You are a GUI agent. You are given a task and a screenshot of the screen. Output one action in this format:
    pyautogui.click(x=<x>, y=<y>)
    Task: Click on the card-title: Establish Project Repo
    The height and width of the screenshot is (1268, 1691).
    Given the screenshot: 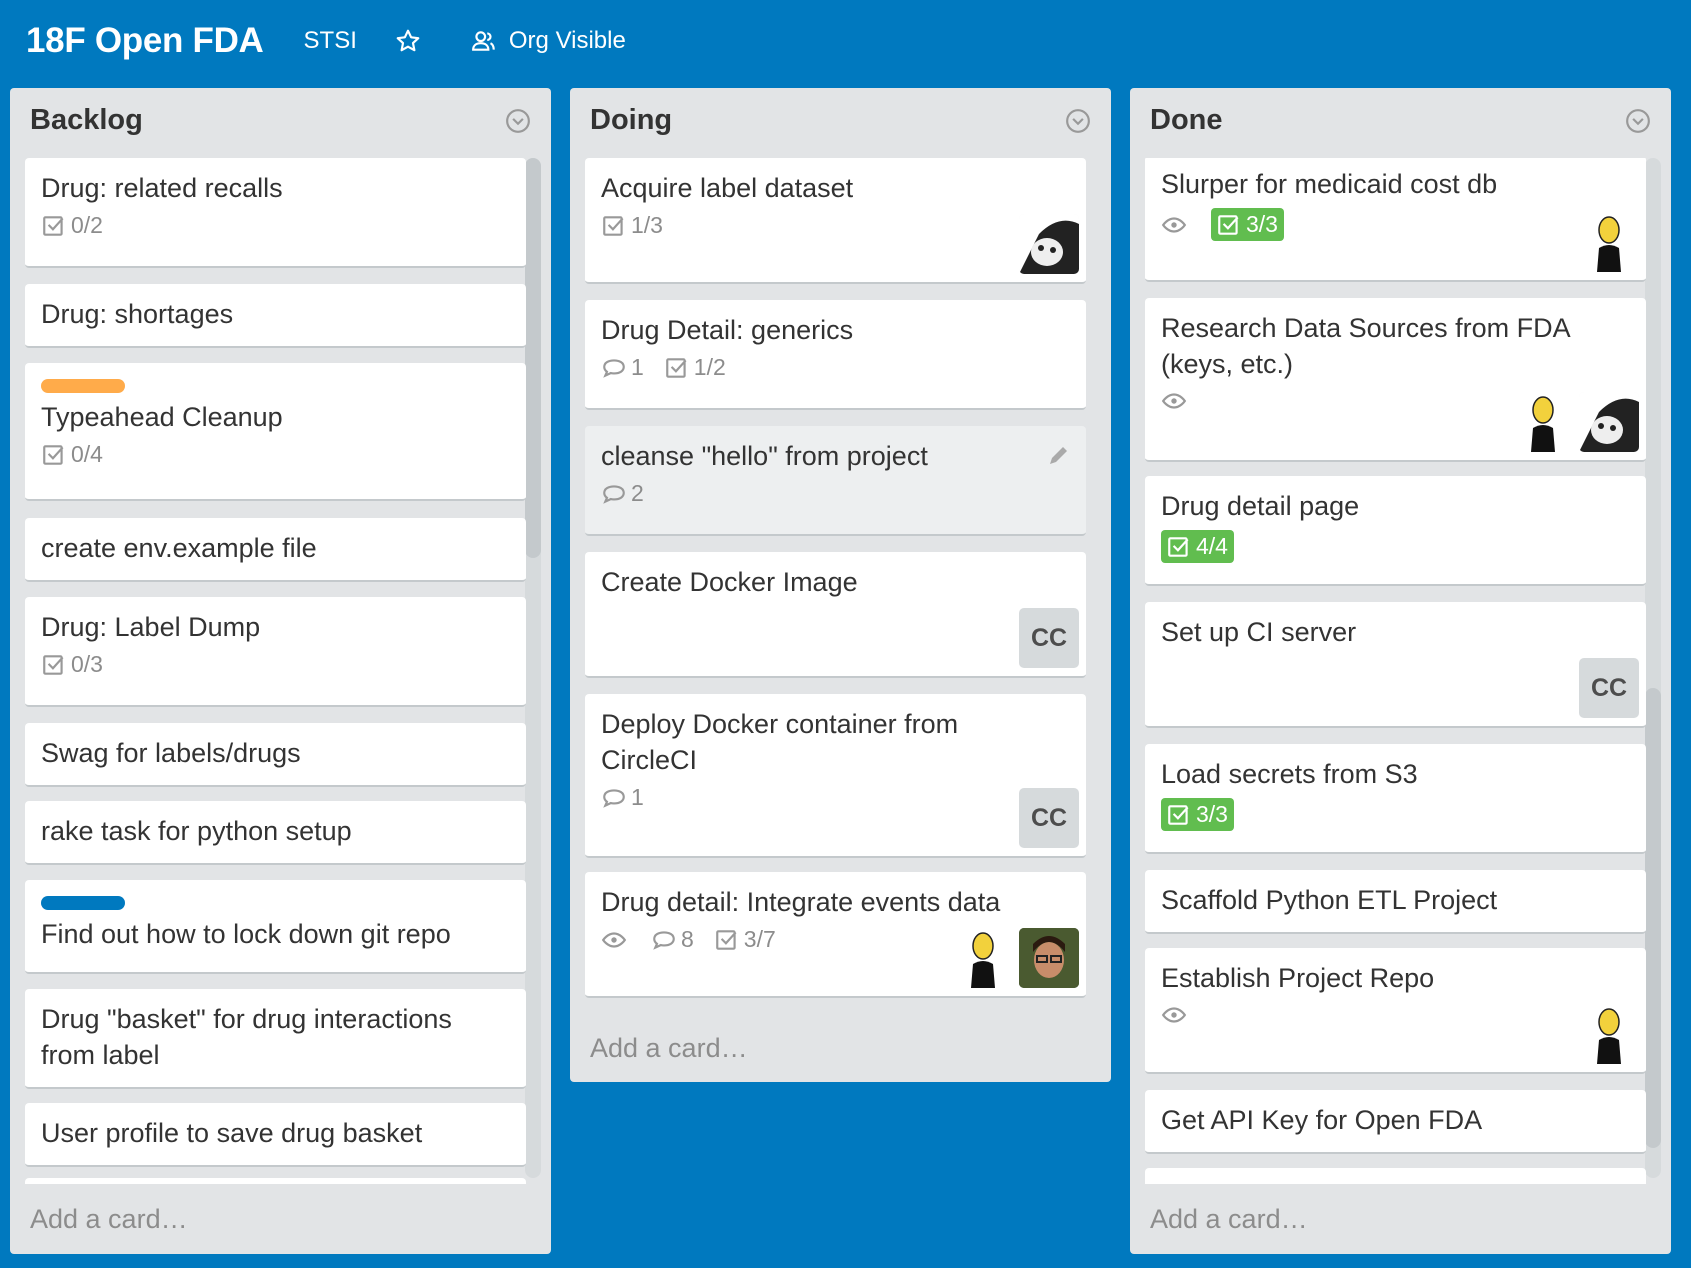 What is the action you would take?
    pyautogui.click(x=1298, y=978)
    